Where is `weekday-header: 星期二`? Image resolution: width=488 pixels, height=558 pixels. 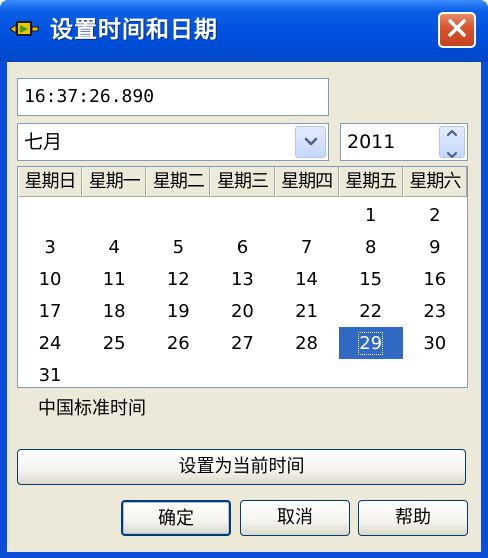
weekday-header: 星期二 is located at coordinates (178, 182).